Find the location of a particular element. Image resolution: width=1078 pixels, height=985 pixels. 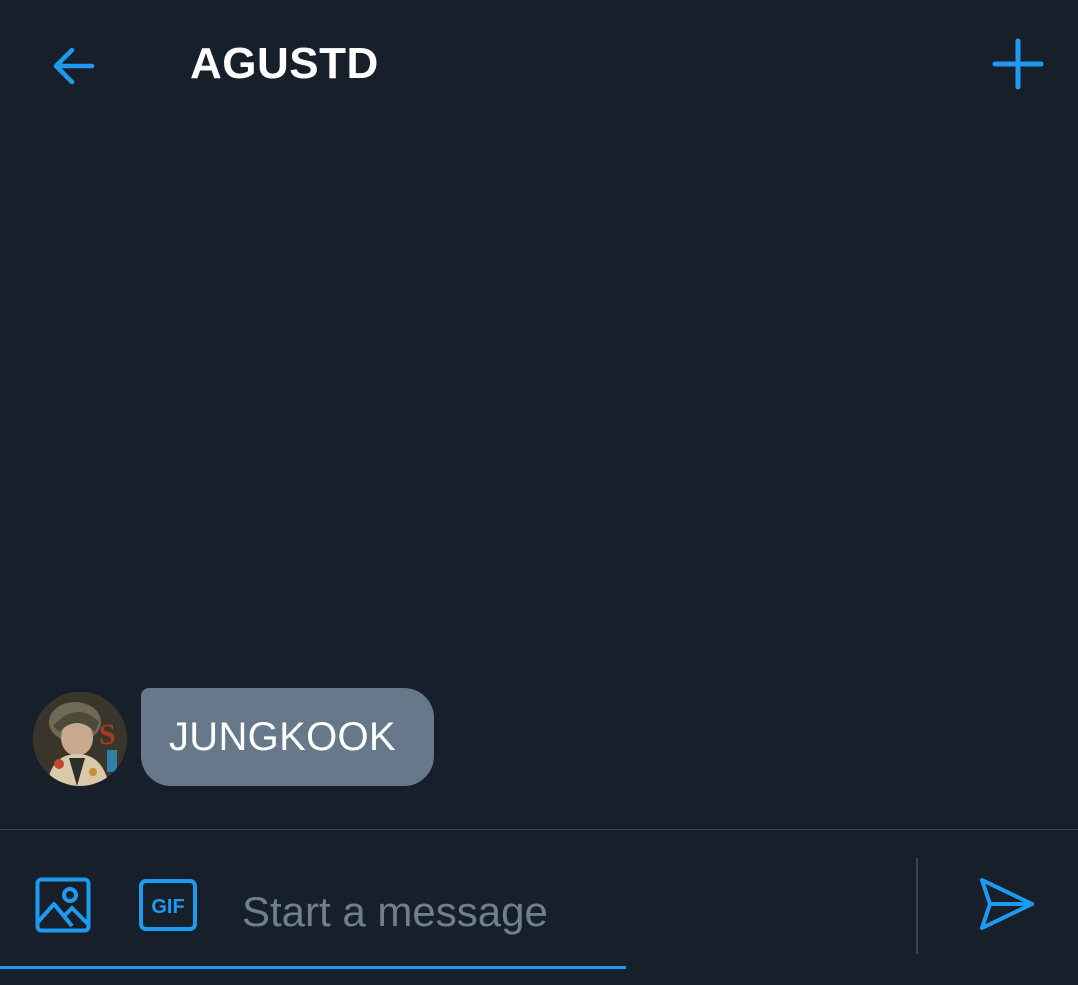

message-input is located at coordinates (553, 912).